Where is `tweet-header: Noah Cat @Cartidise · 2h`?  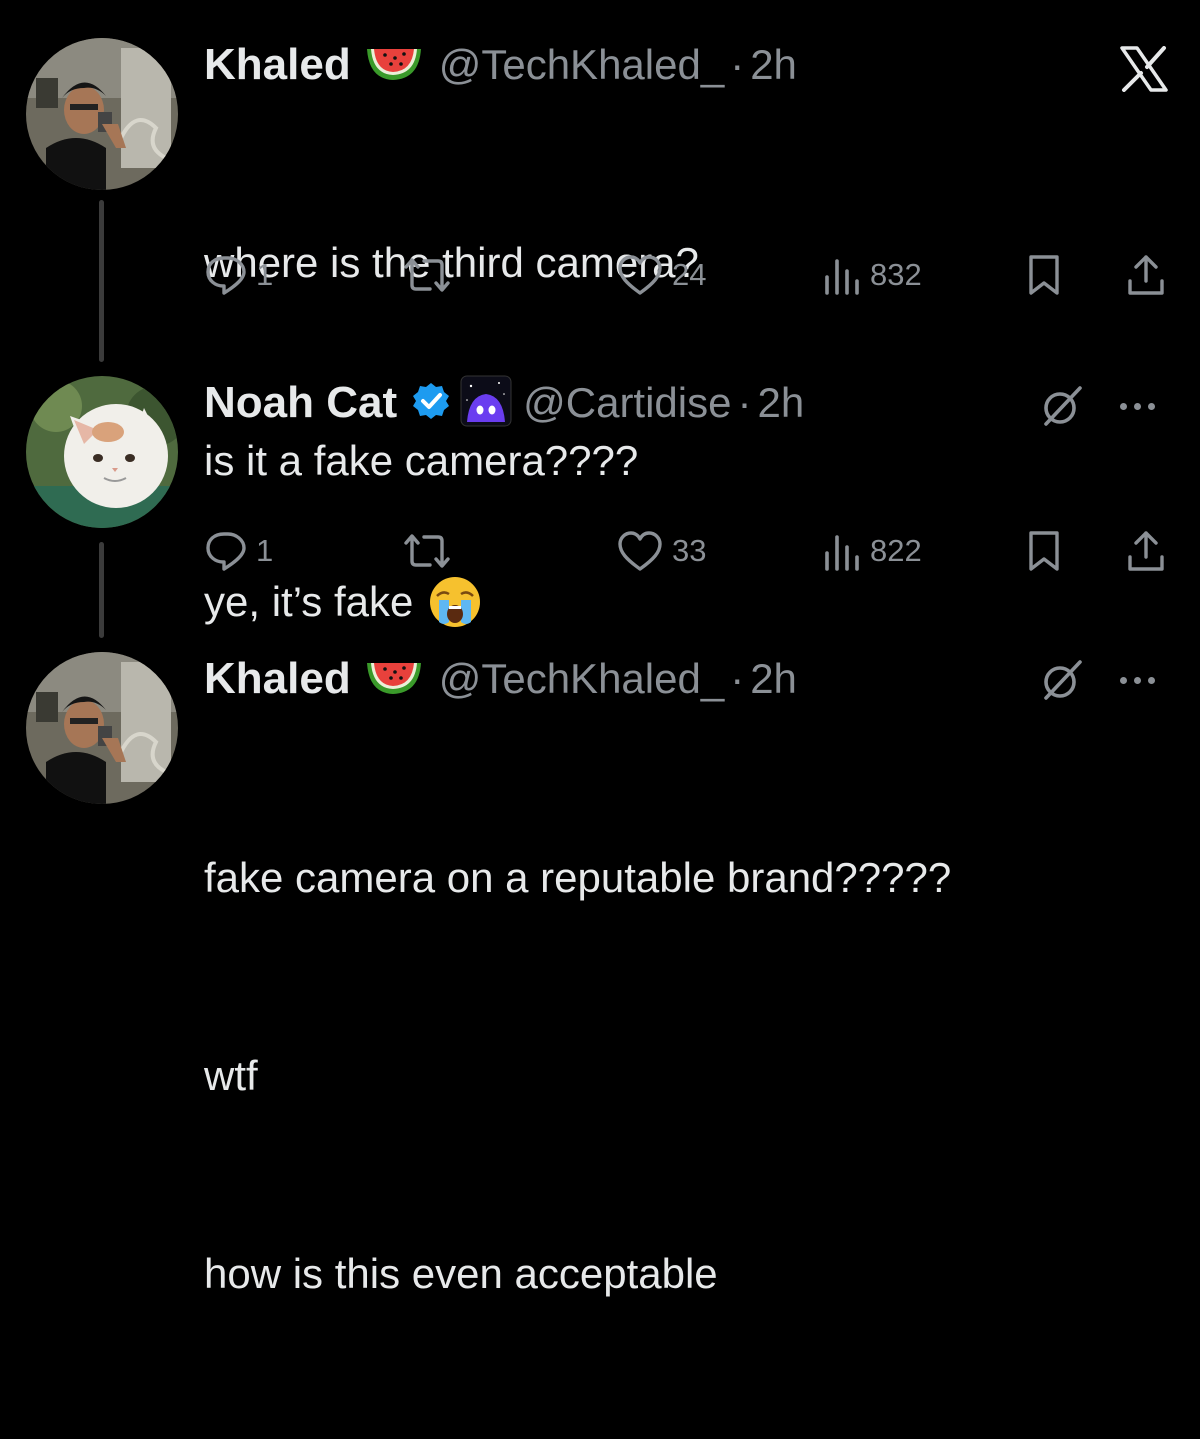 tweet-header: Noah Cat @Cartidise · 2h is located at coordinates (504, 403).